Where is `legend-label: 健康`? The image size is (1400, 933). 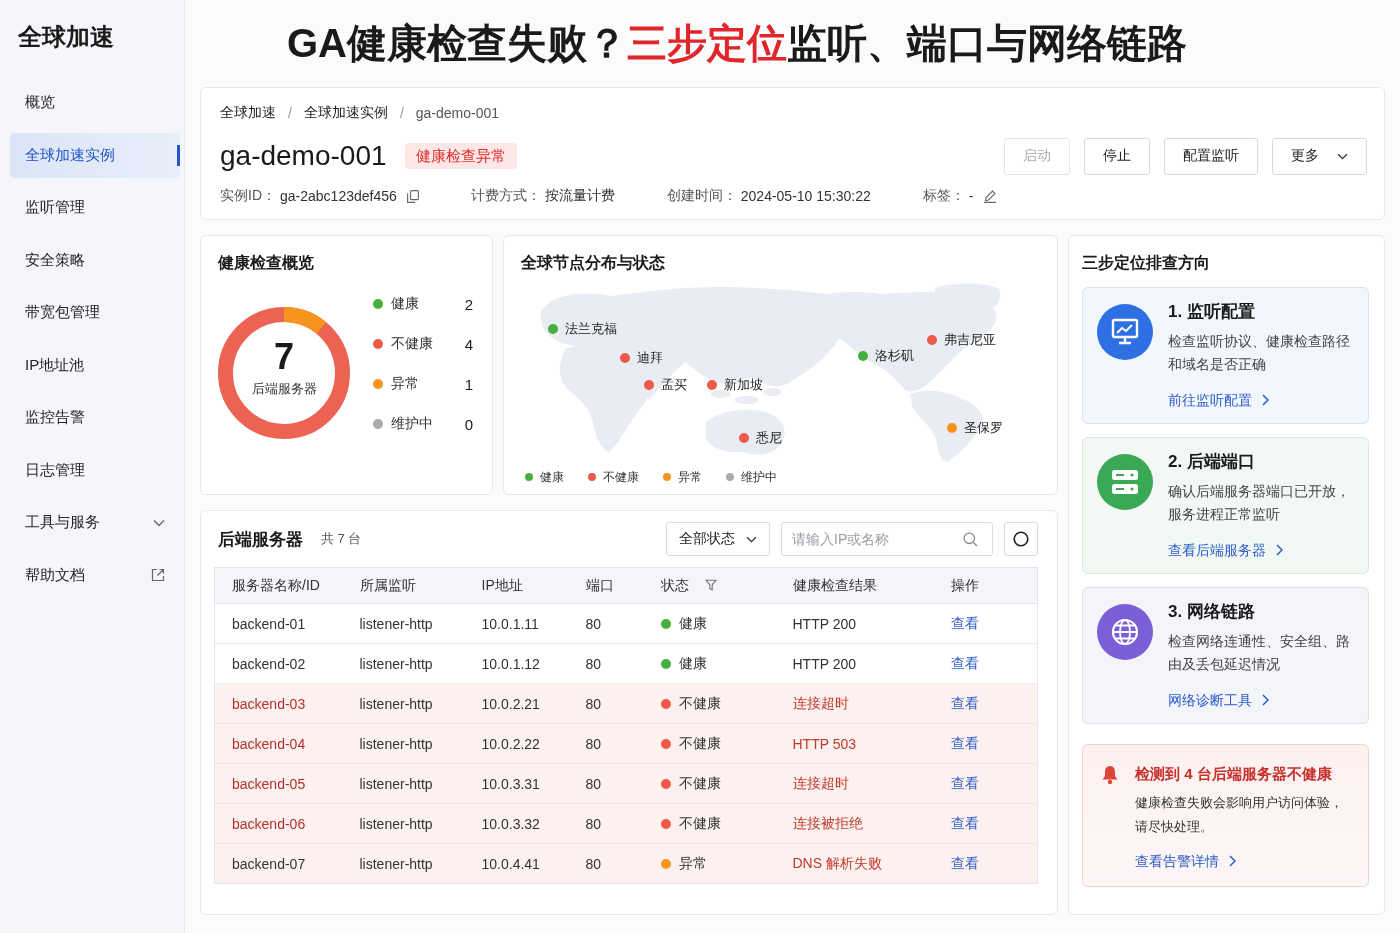 legend-label: 健康 is located at coordinates (552, 477).